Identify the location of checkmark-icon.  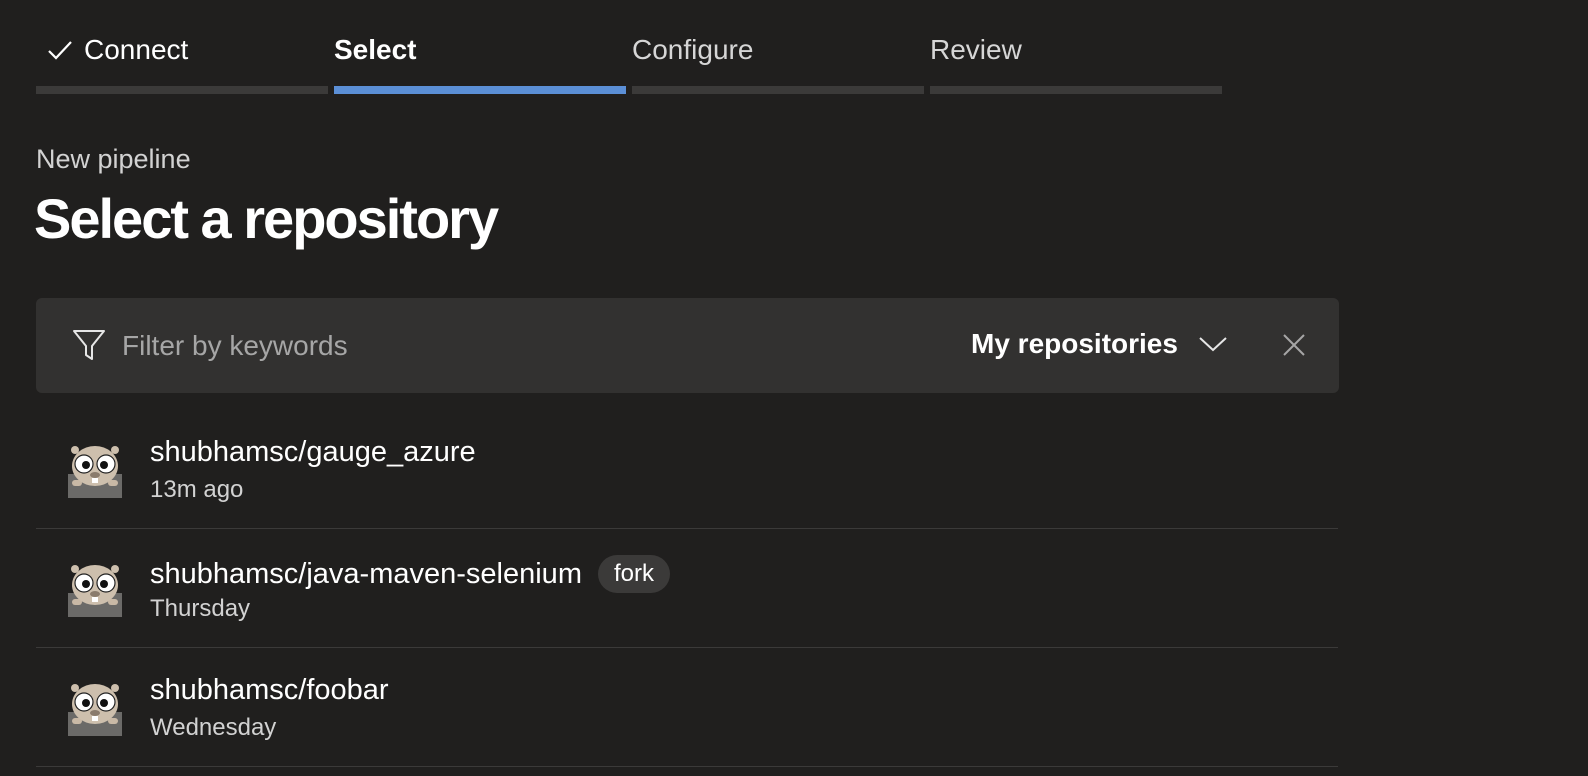
(60, 50).